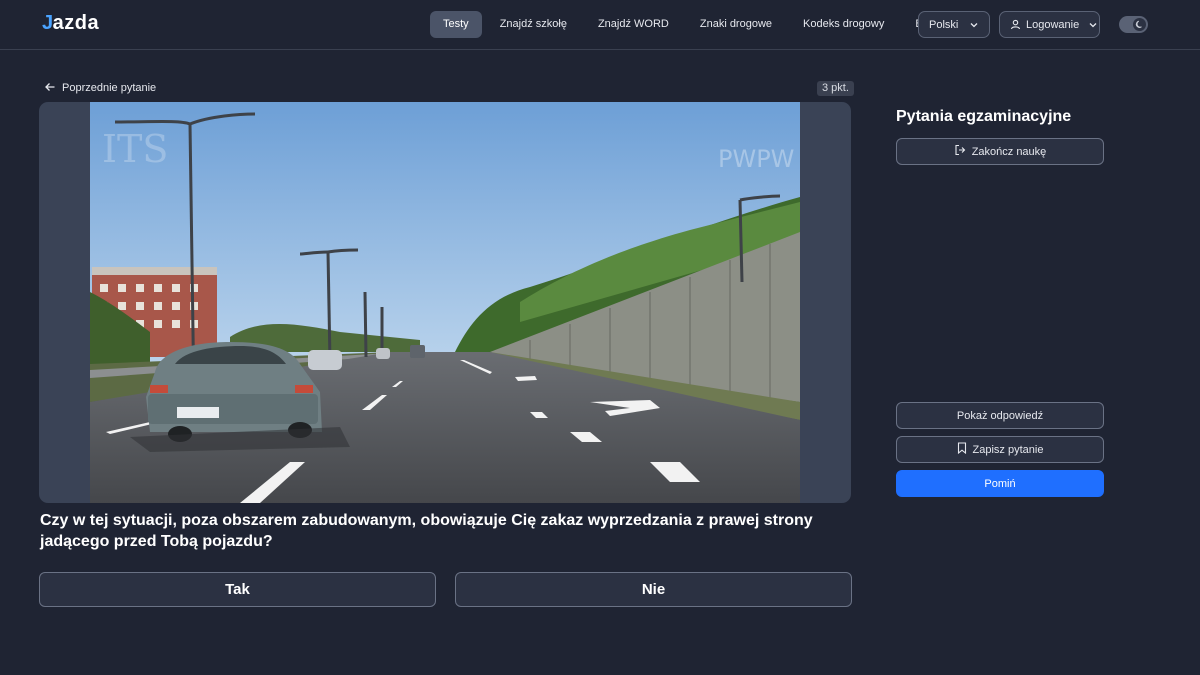  Describe the element at coordinates (76, 23) in the screenshot. I see `logo-text: azda` at that location.